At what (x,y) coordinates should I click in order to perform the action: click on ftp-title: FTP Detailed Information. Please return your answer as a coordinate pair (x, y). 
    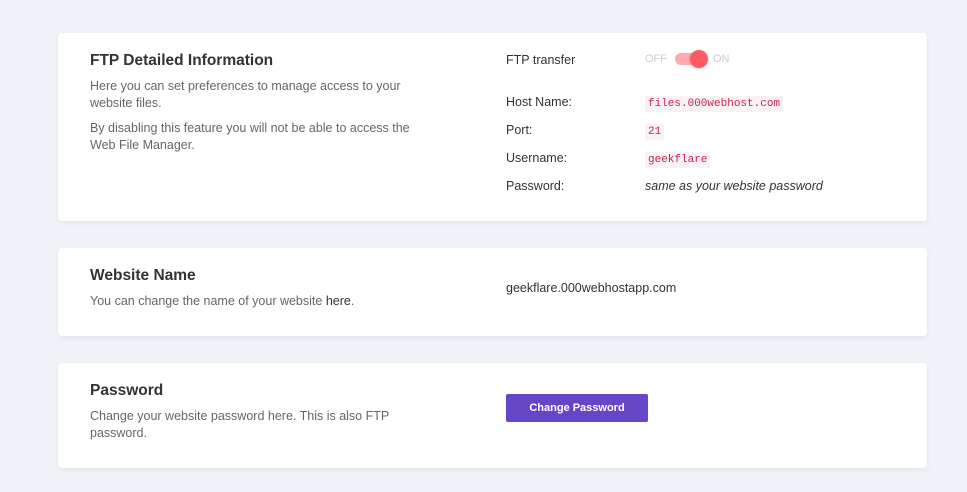
    Looking at the image, I should click on (182, 60).